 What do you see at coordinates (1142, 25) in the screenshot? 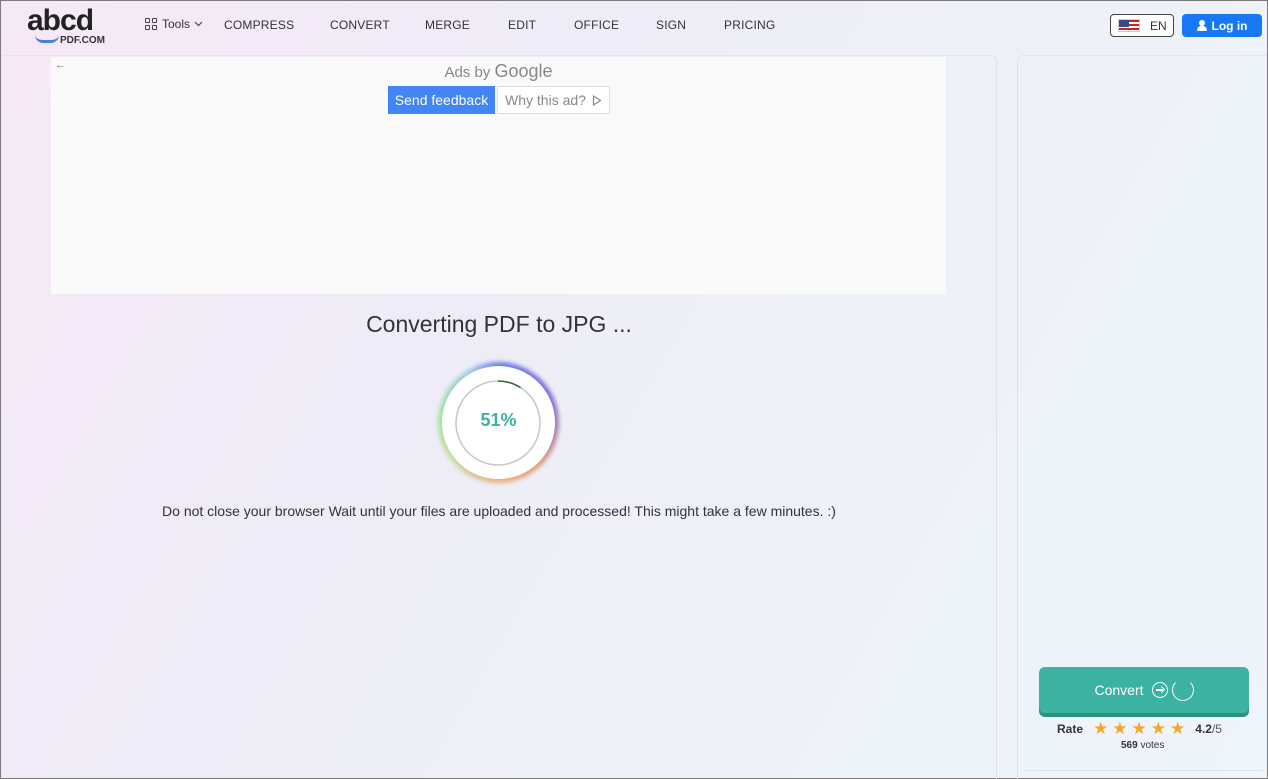
I see `language-selector: EN` at bounding box center [1142, 25].